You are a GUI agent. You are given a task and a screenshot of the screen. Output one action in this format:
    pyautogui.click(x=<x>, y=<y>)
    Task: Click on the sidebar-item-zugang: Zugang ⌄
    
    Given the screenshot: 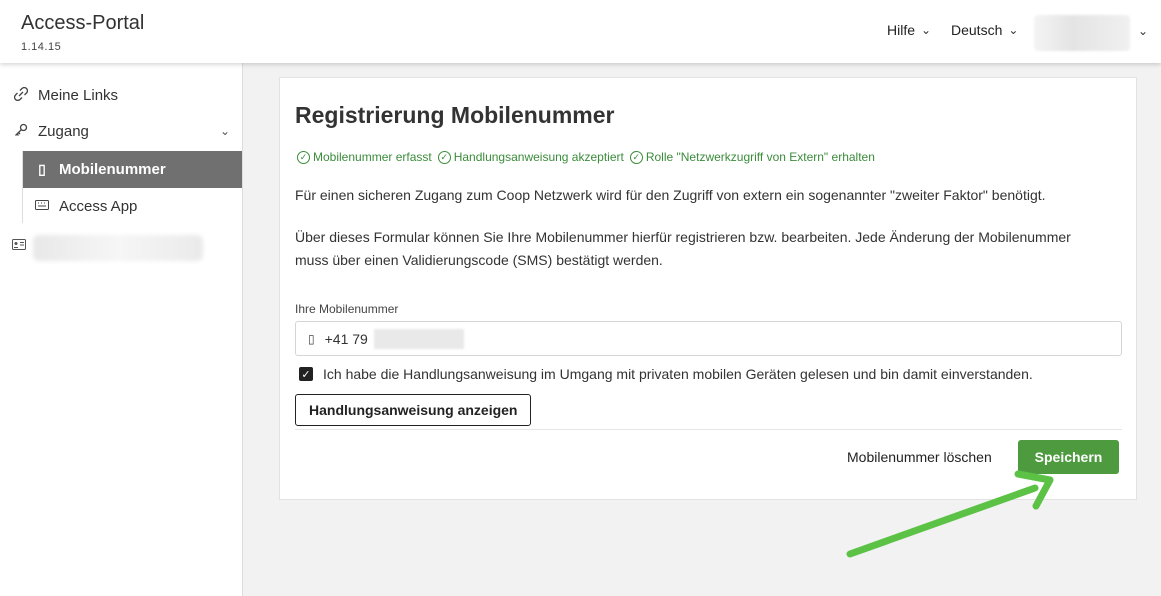 What is the action you would take?
    pyautogui.click(x=121, y=131)
    